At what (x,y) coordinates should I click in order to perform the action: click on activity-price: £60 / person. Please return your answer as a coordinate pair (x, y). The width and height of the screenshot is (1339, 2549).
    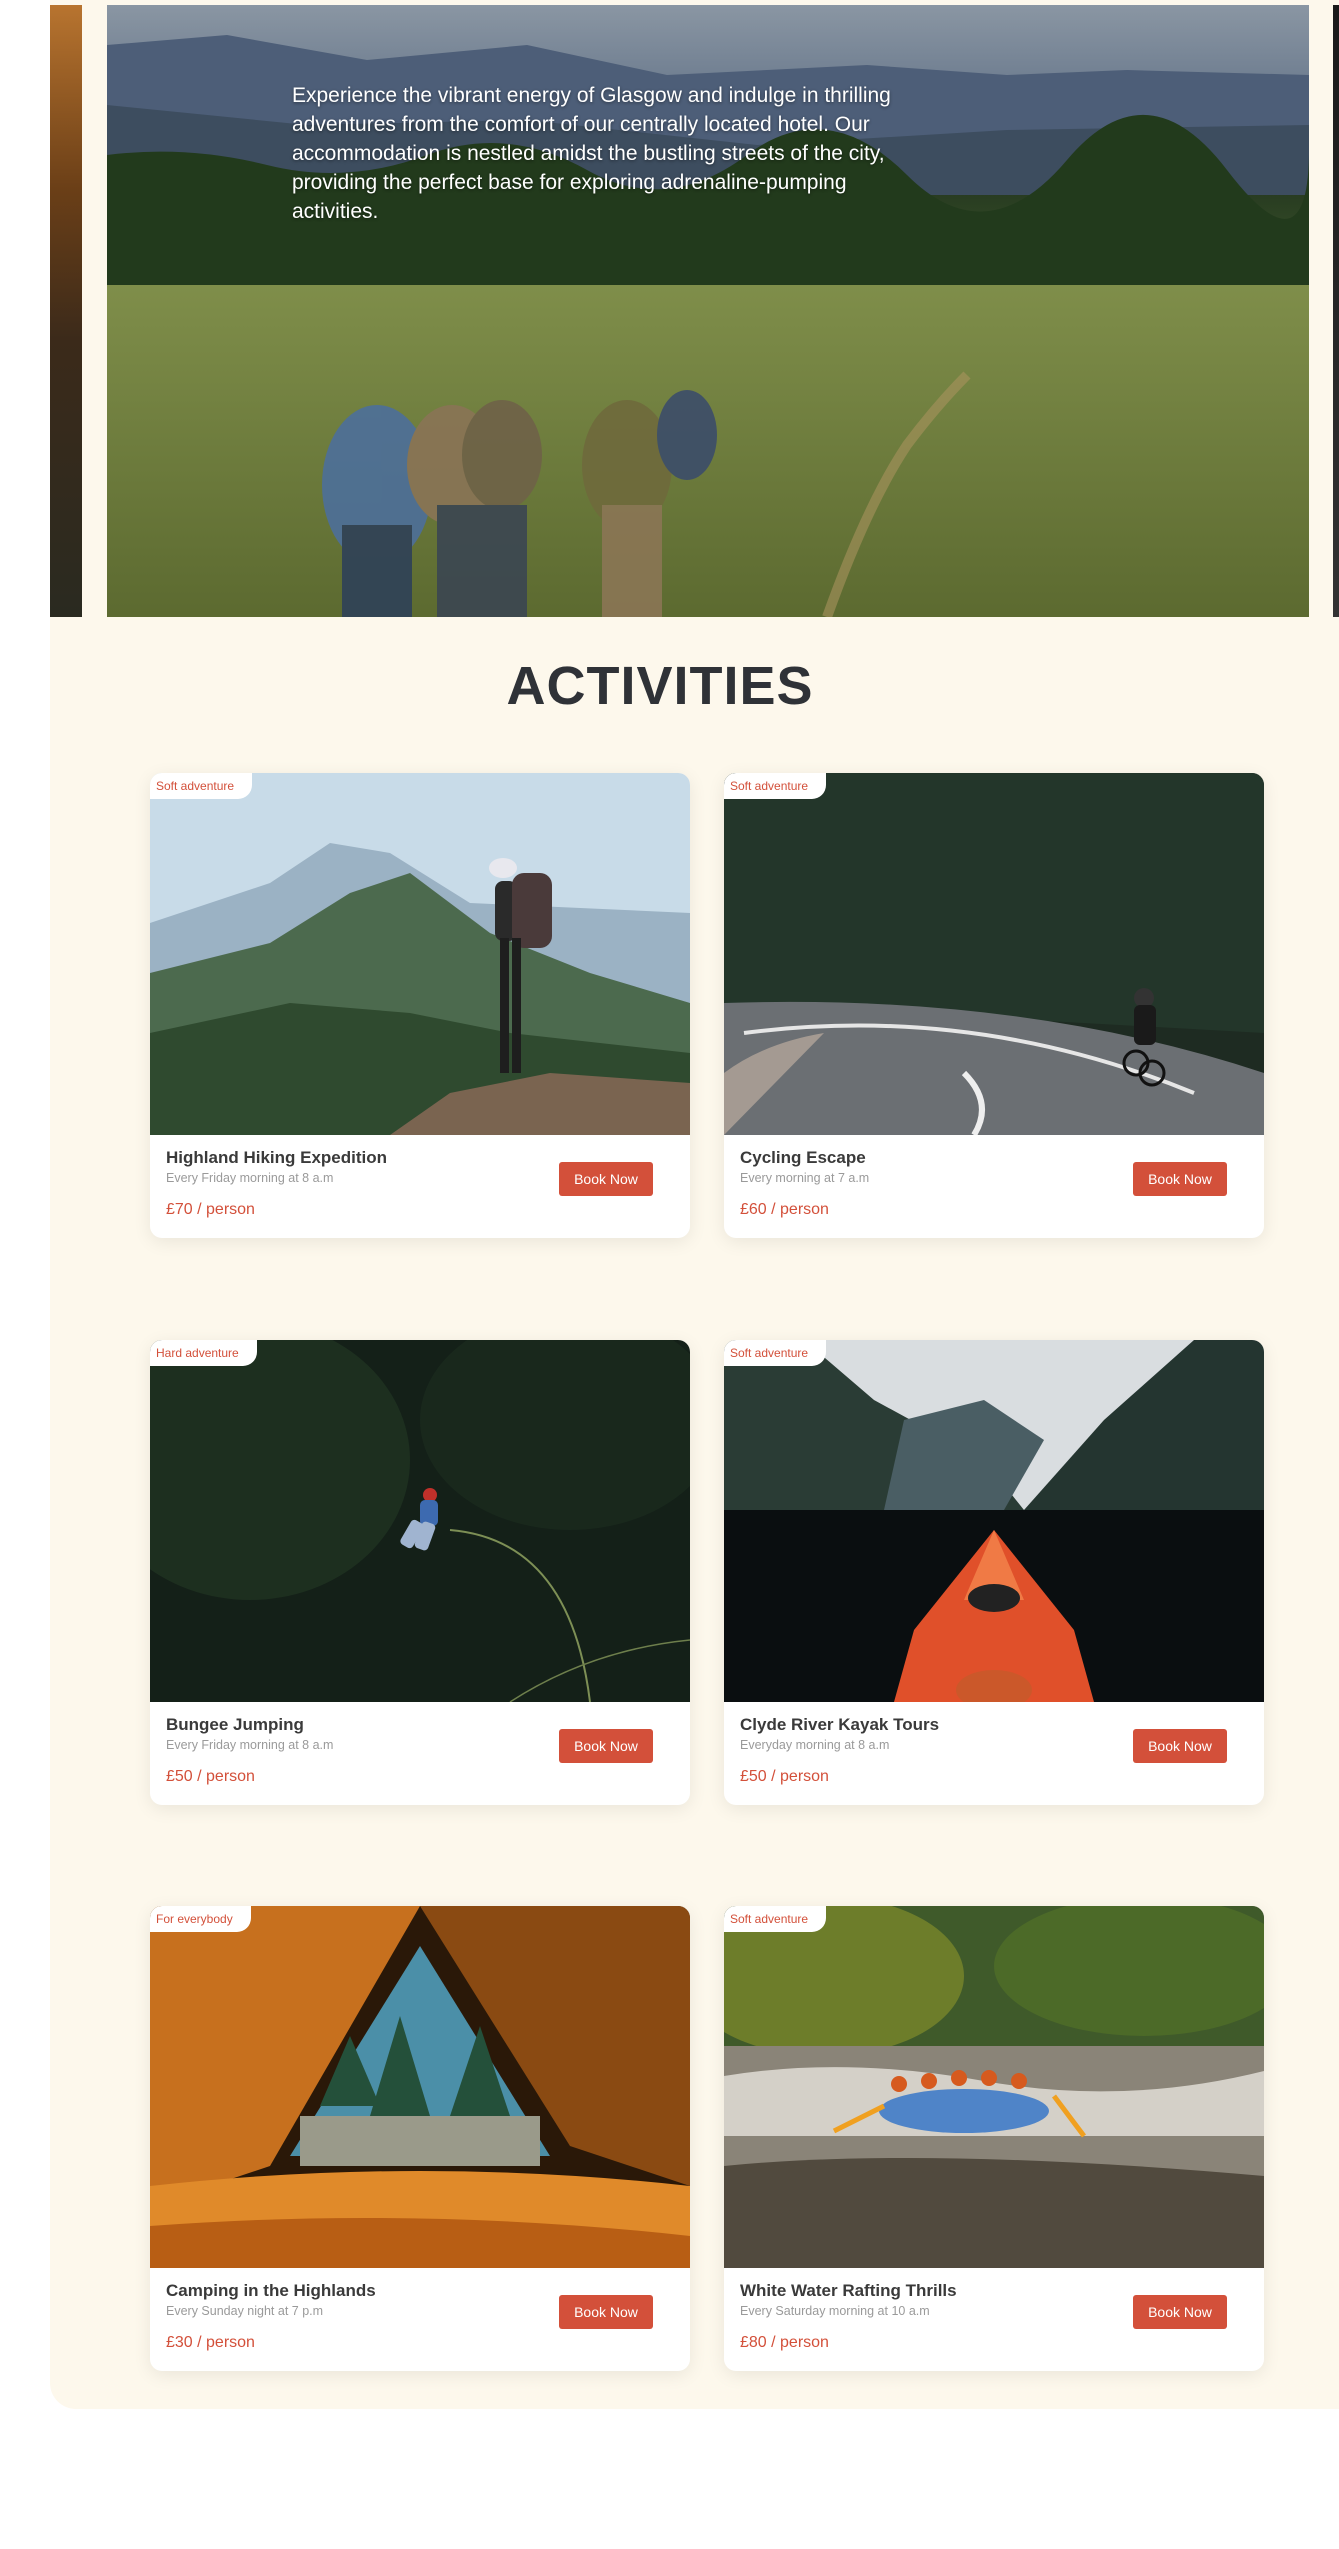
    Looking at the image, I should click on (784, 1209).